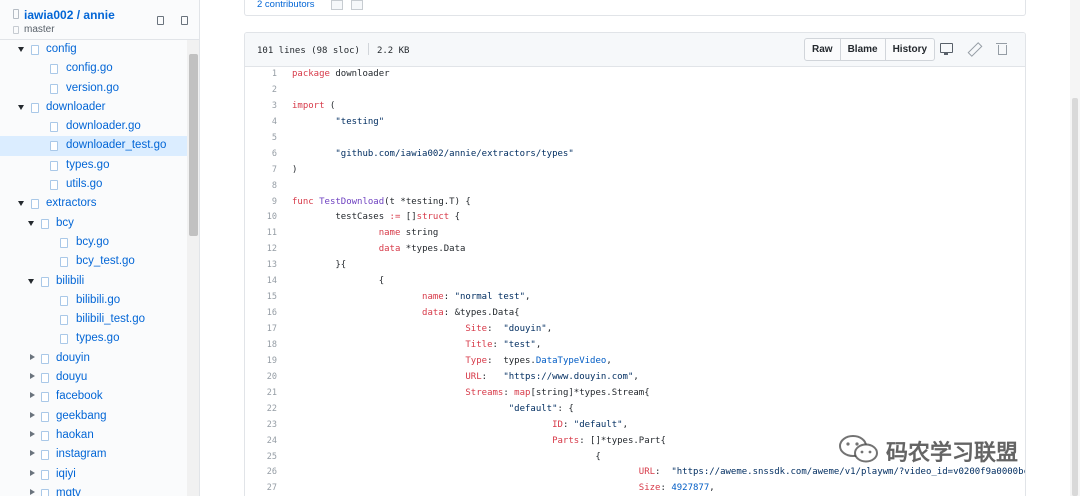 The height and width of the screenshot is (496, 1080). Describe the element at coordinates (93, 242) in the screenshot. I see `tree-file: bcy.go` at that location.